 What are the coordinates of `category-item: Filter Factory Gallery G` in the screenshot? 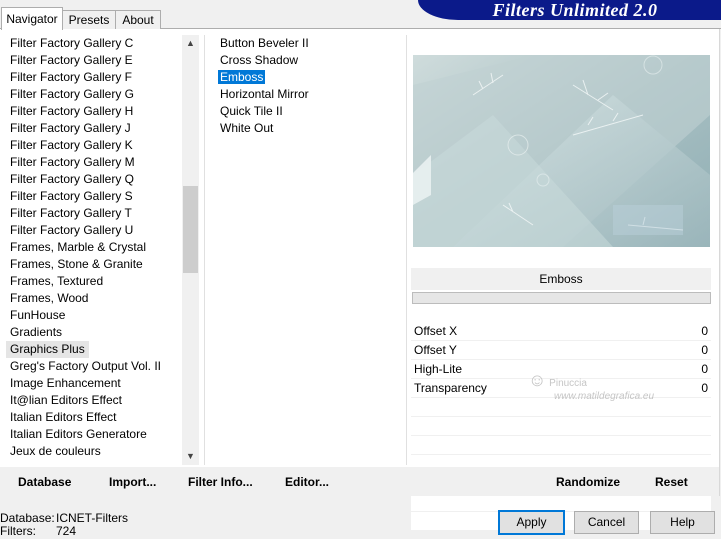 It's located at (94, 94).